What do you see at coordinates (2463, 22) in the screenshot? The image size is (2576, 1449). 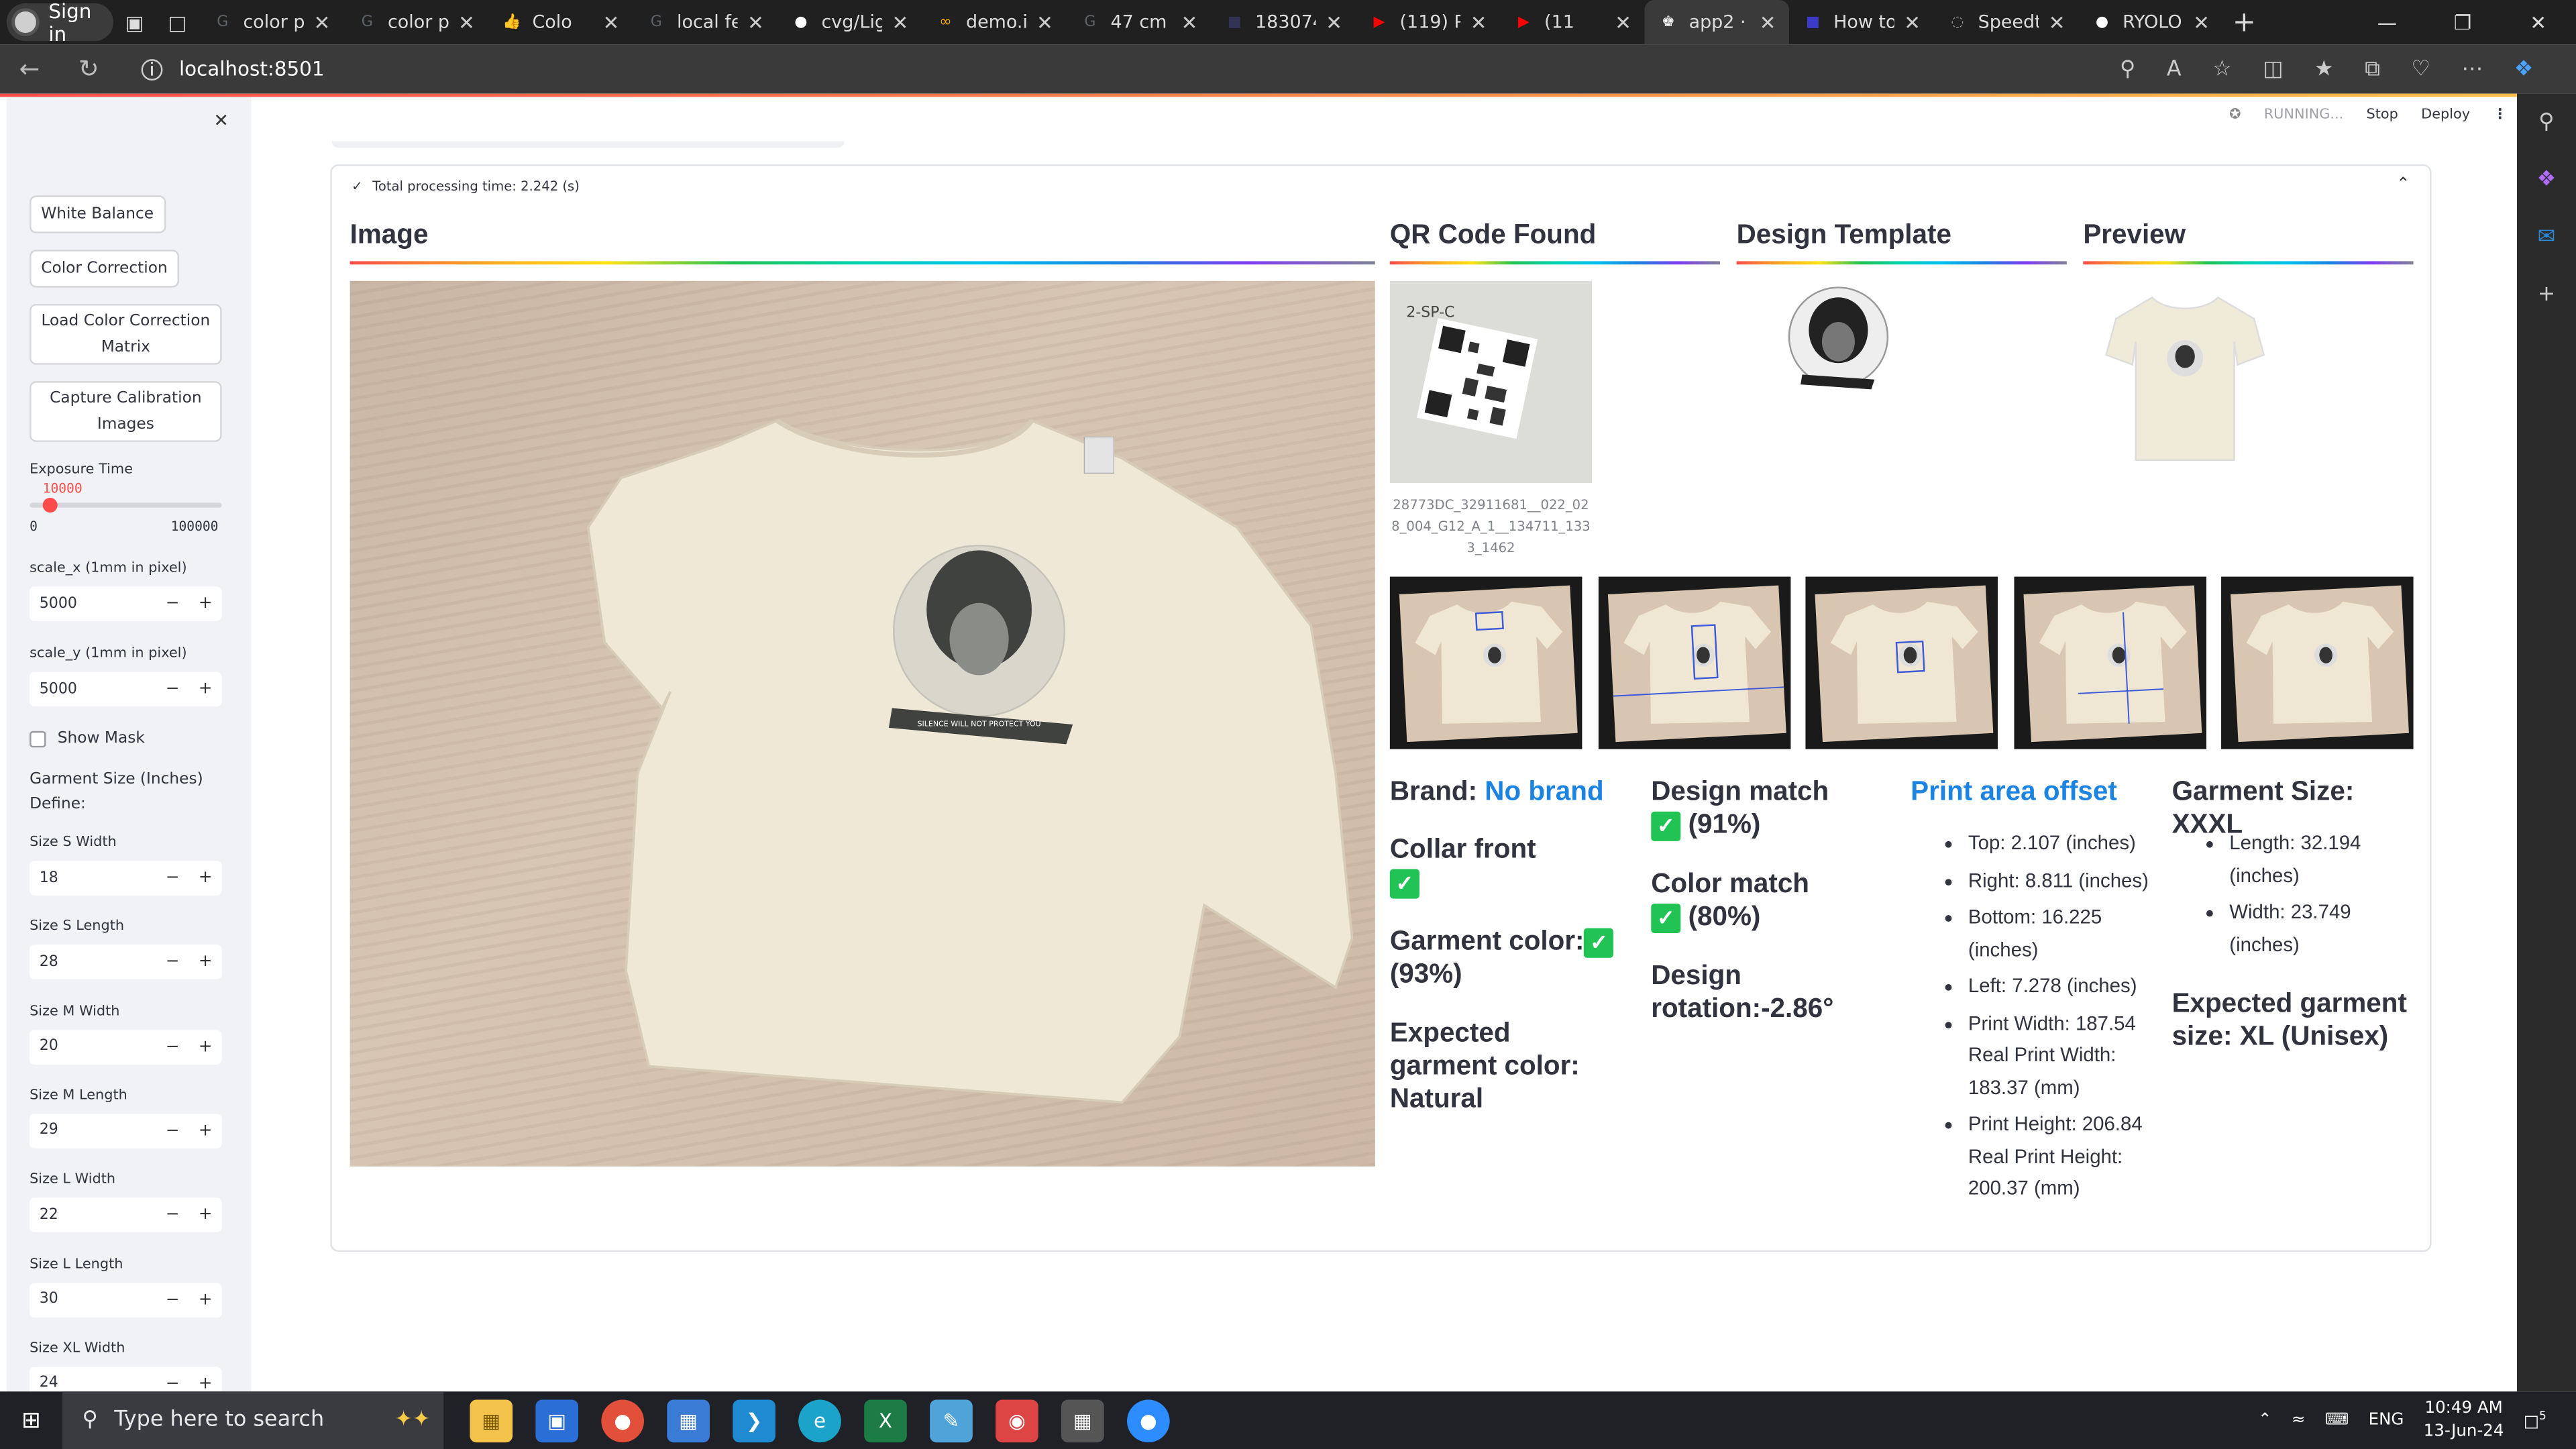 I see `restore-icon: ❐` at bounding box center [2463, 22].